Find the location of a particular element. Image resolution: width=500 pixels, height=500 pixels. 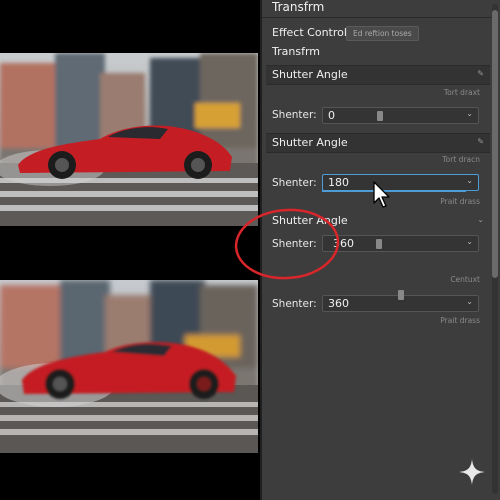

panel-scrollbar is located at coordinates (495, 249).